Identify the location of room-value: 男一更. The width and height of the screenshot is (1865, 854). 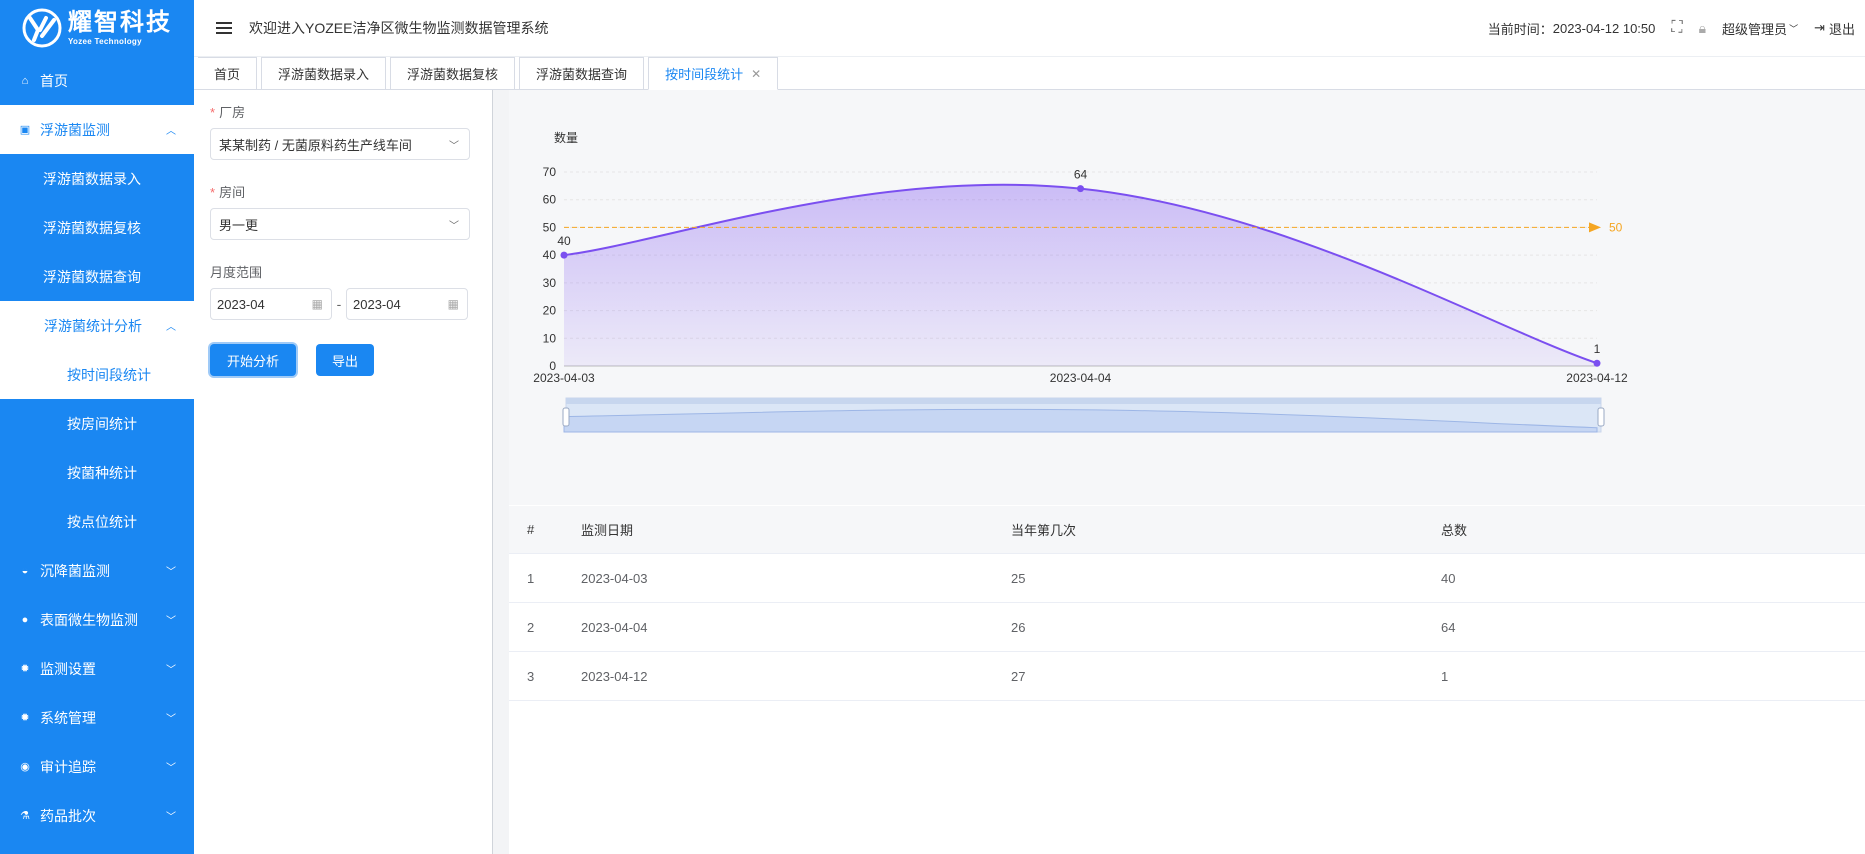
(239, 225).